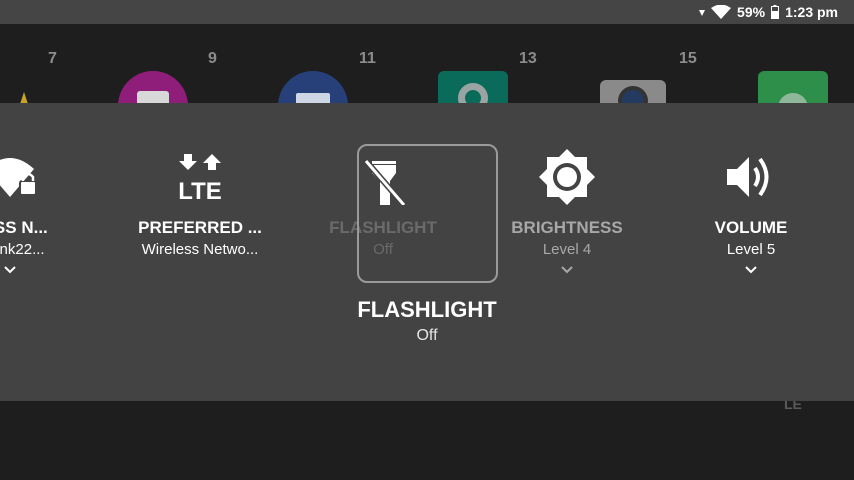  What do you see at coordinates (427, 309) in the screenshot?
I see `focused-tile-title: FLASHLIGHT` at bounding box center [427, 309].